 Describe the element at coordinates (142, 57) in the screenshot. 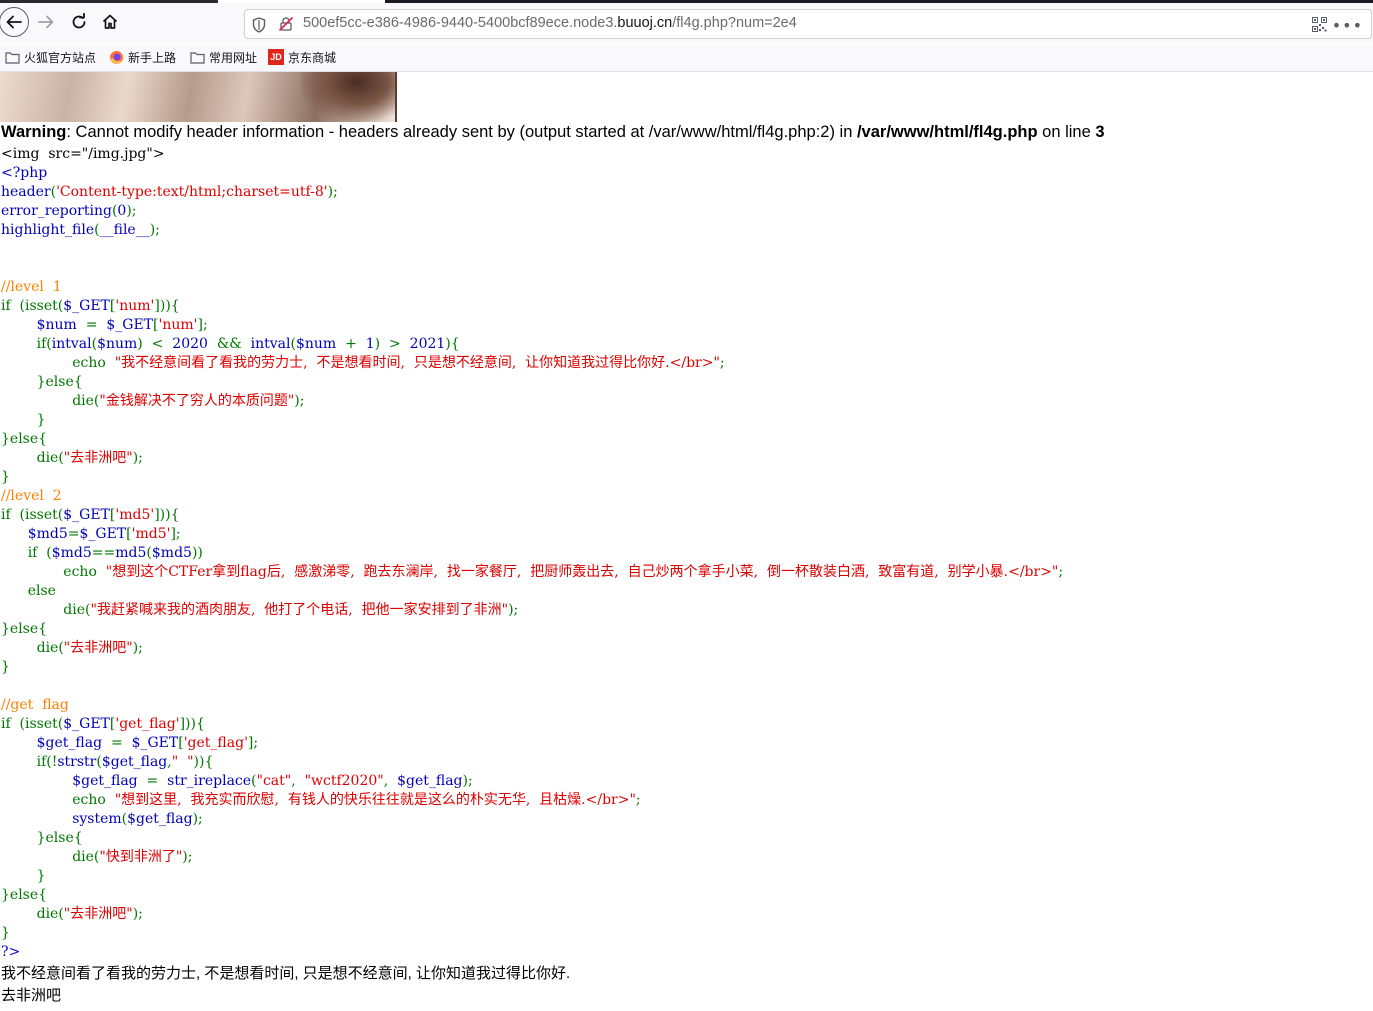

I see `bookmark-getting-started: 新手上路` at that location.